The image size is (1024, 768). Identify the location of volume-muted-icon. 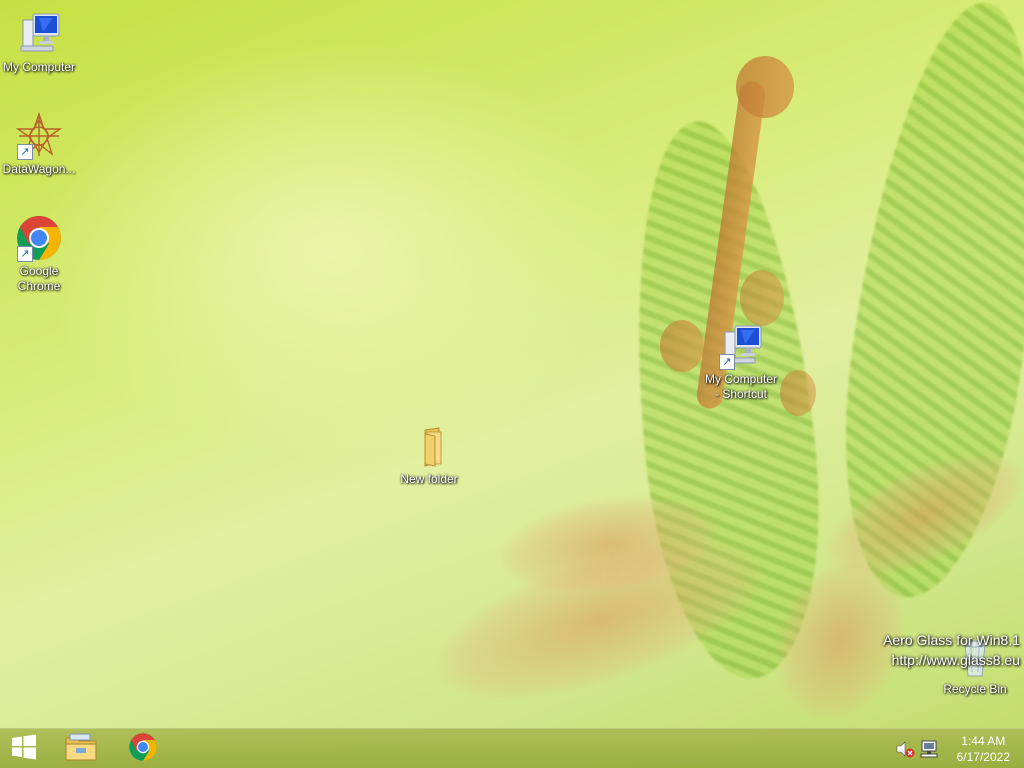
(905, 749).